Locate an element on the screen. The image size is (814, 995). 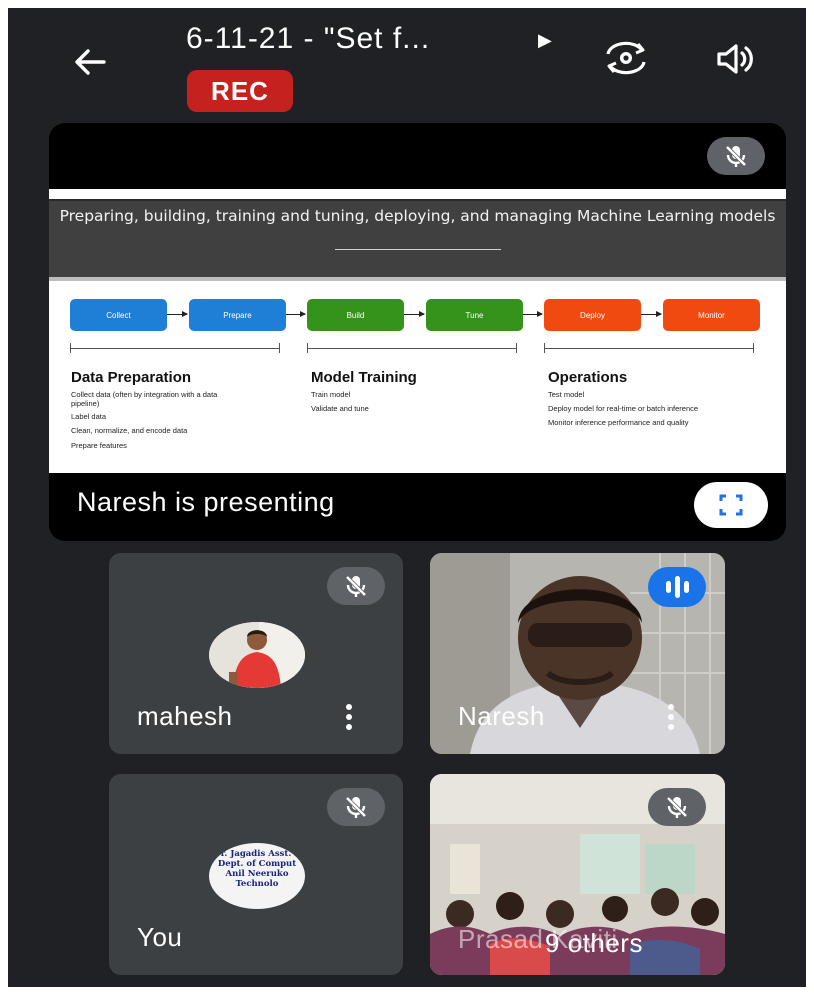
participant-tile-mahesh: mahesh is located at coordinates (256, 653).